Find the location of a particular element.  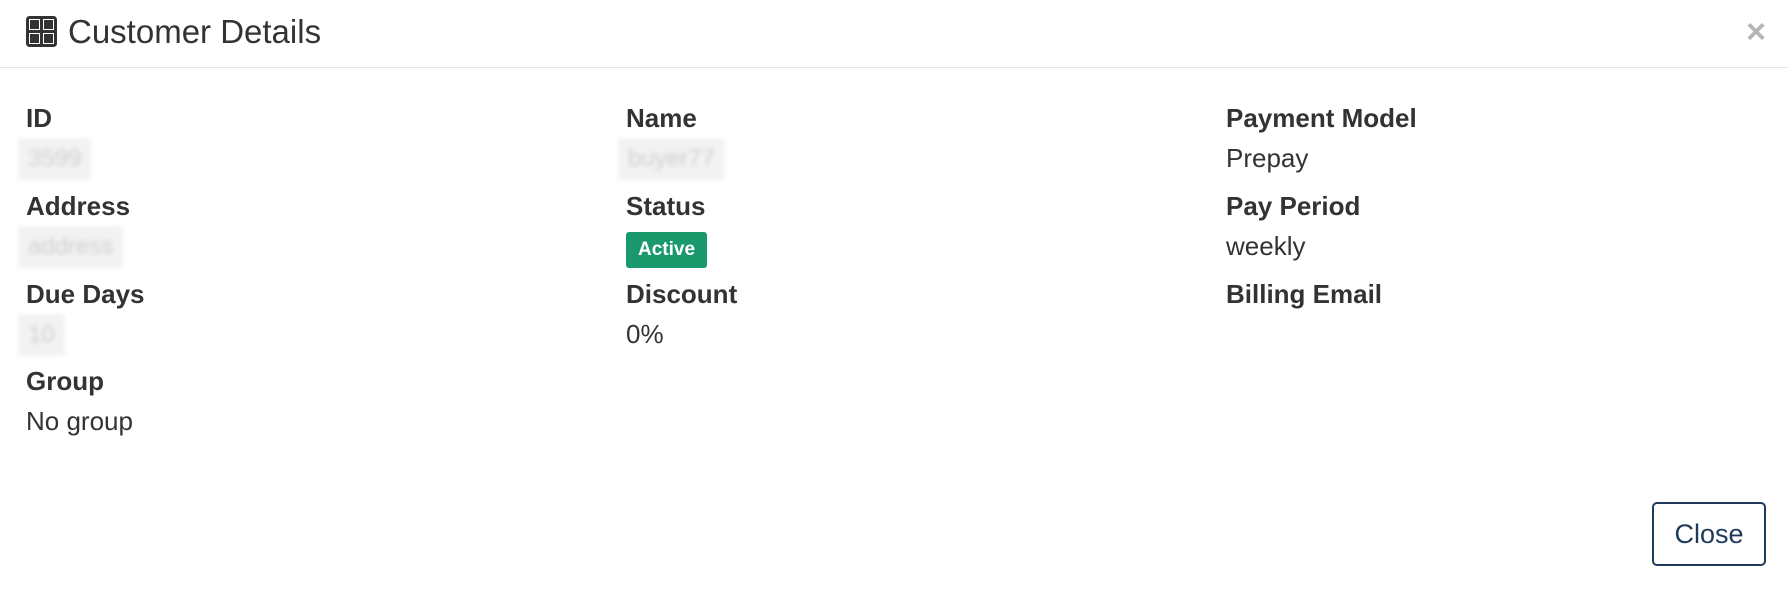

field-due-days: Due Days 10 is located at coordinates (302, 326).